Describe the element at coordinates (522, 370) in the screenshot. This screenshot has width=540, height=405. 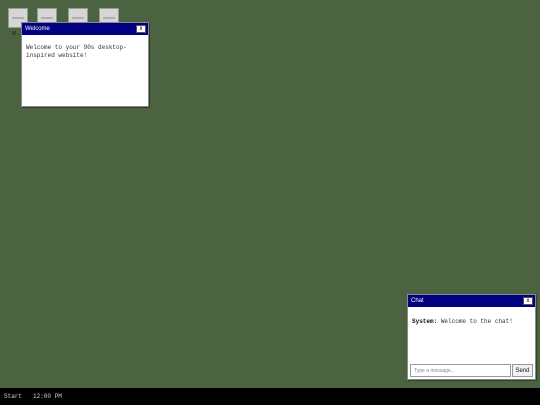
I see `send-button: Send` at that location.